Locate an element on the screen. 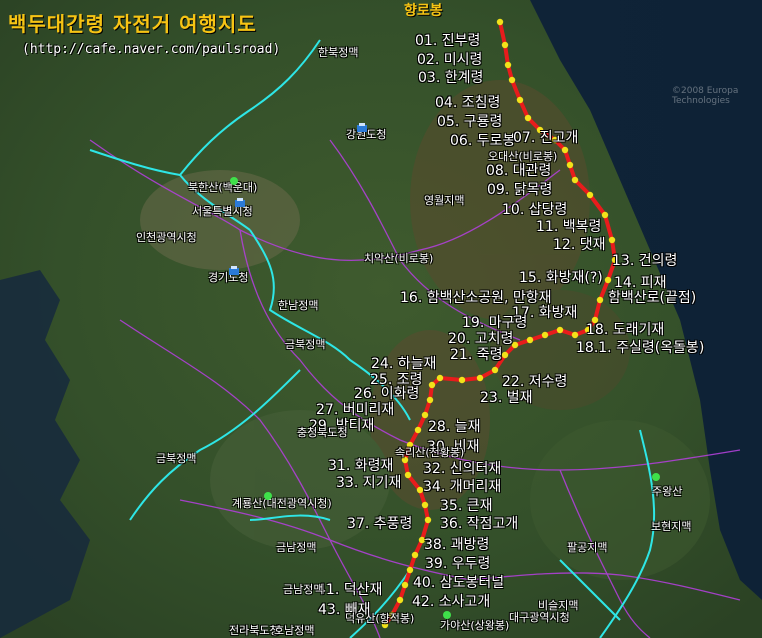 Image resolution: width=762 pixels, height=638 pixels. waypoint-label: 11. 백복령 is located at coordinates (568, 227).